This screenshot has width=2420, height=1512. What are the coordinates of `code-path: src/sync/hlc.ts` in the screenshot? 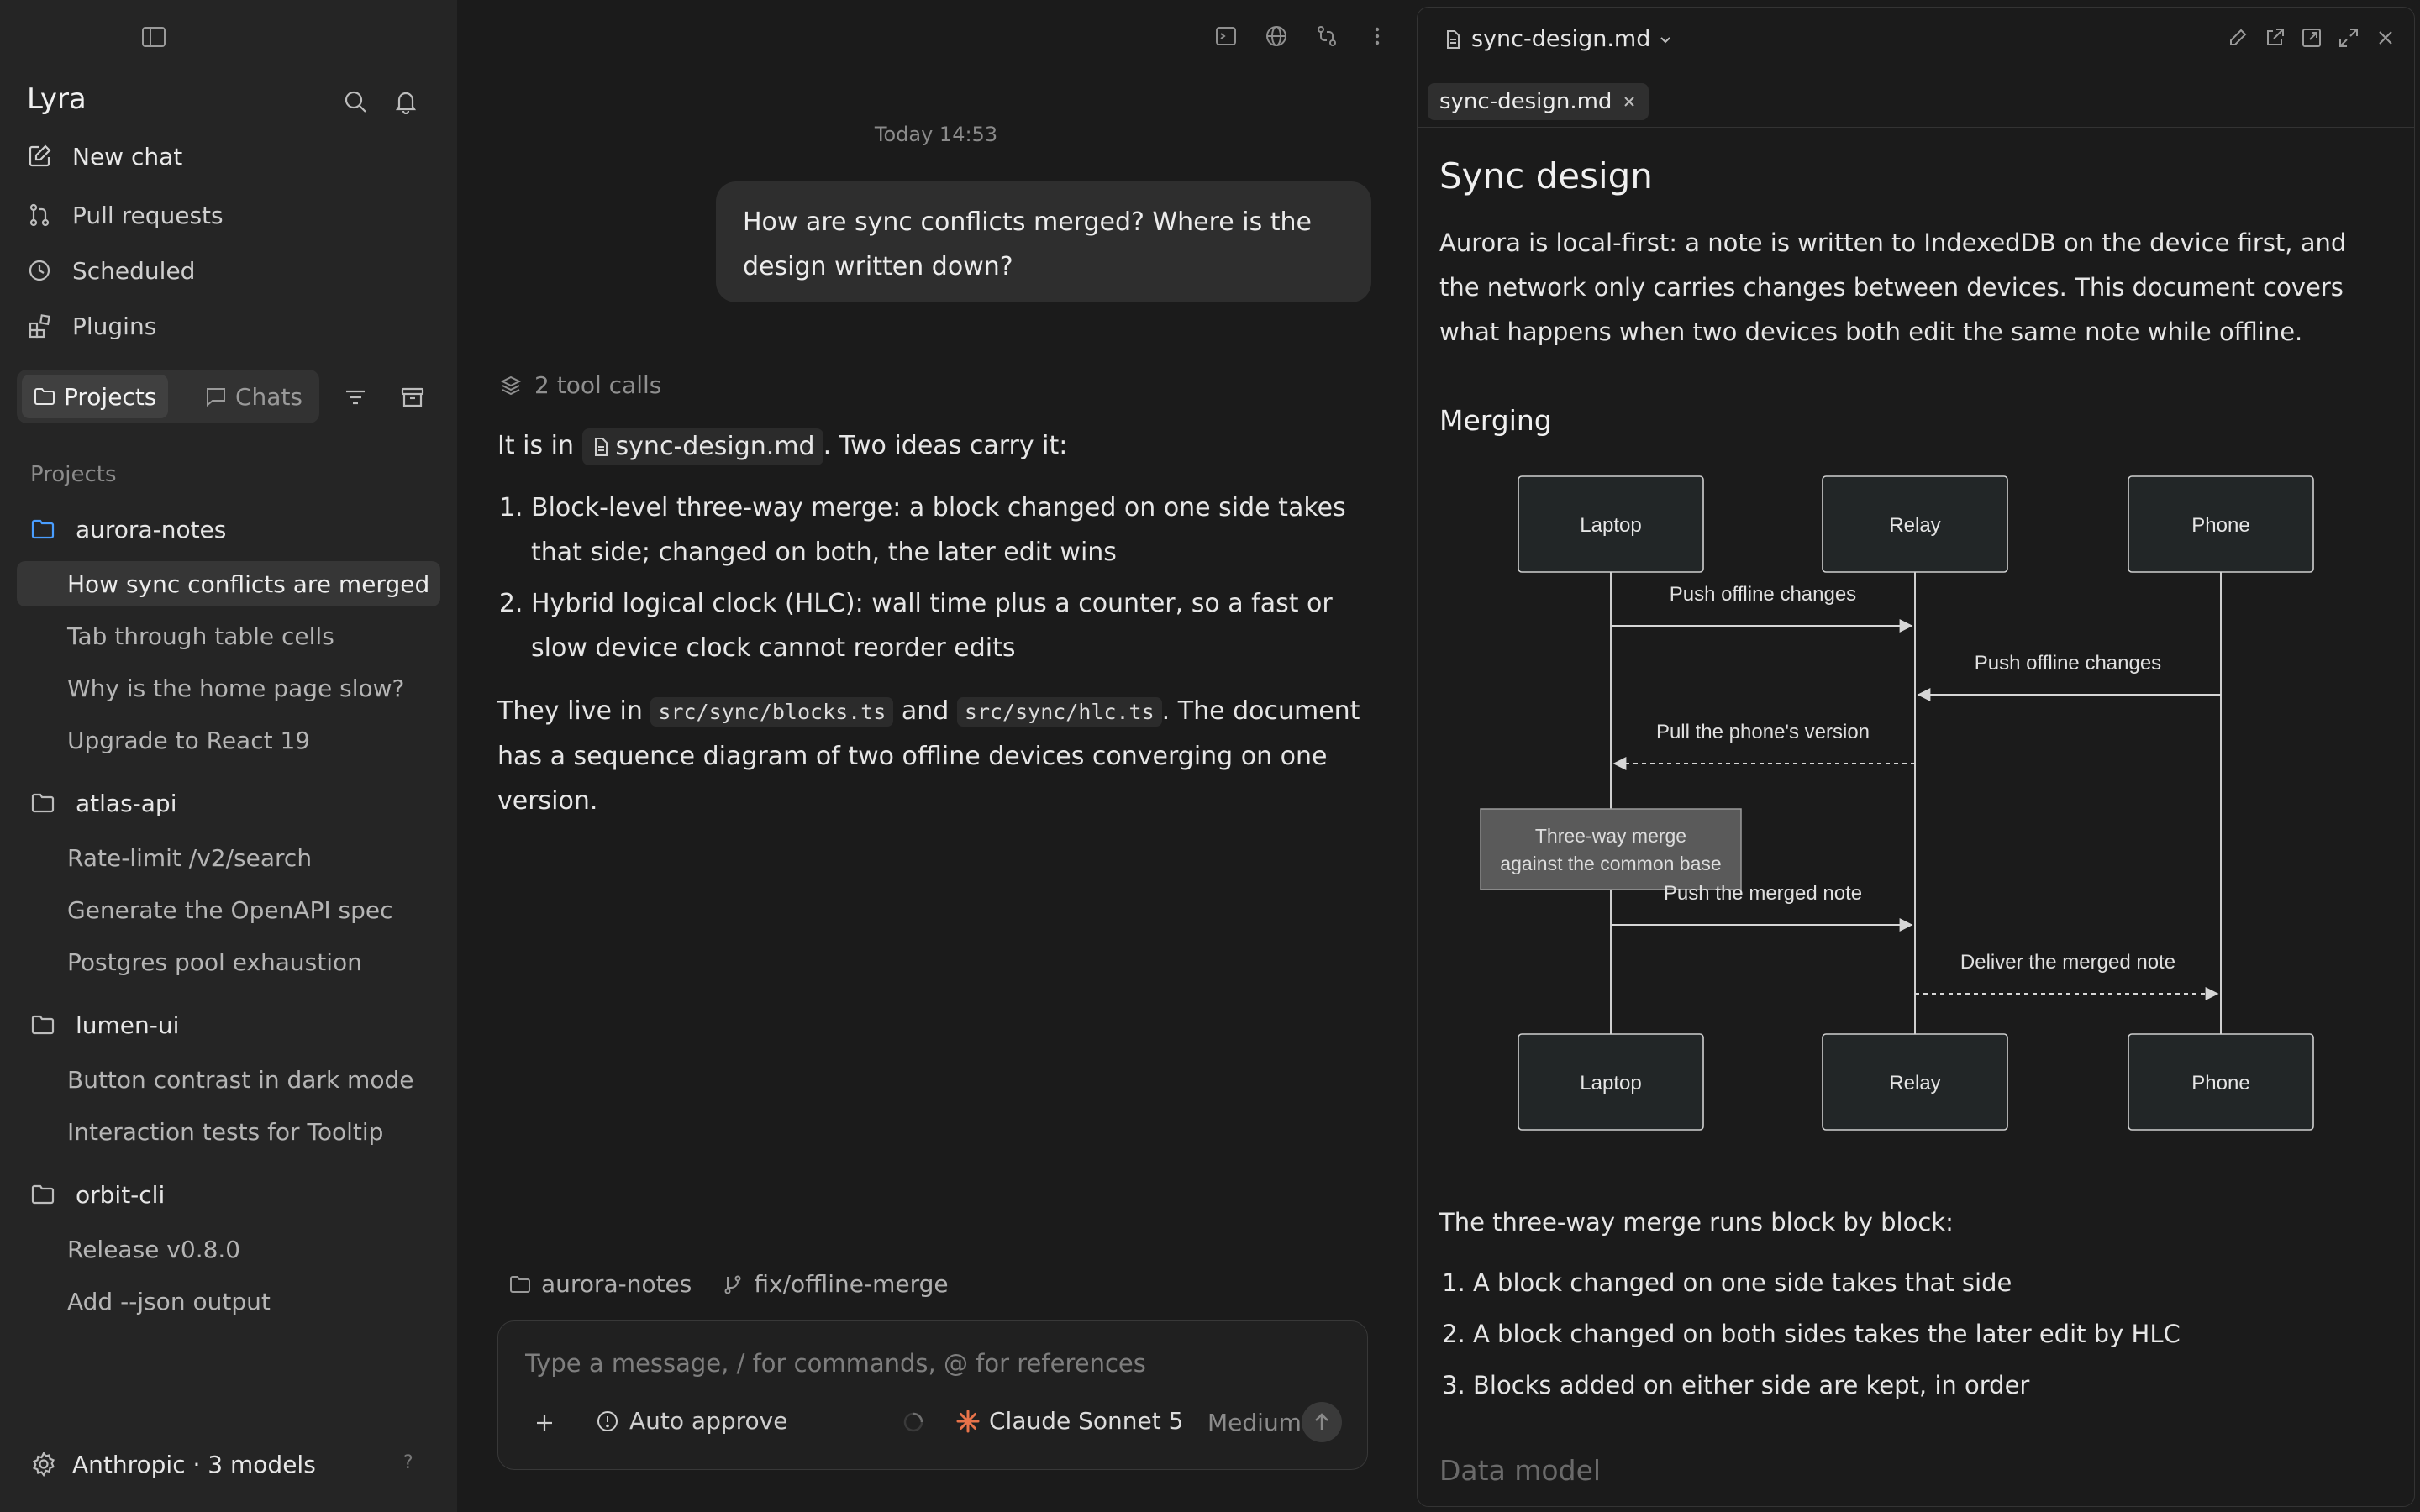 It's located at (1059, 712).